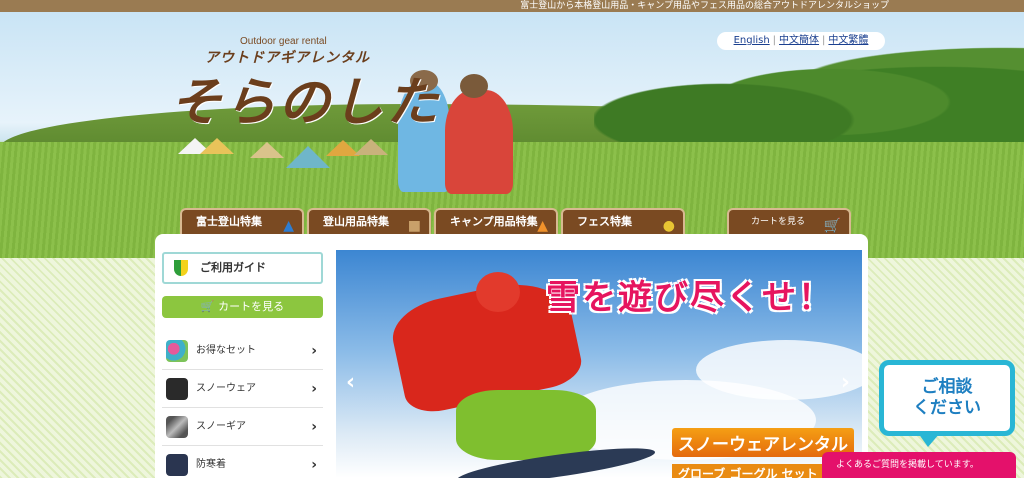 This screenshot has width=1024, height=478. I want to click on coldwear-icon, so click(177, 465).